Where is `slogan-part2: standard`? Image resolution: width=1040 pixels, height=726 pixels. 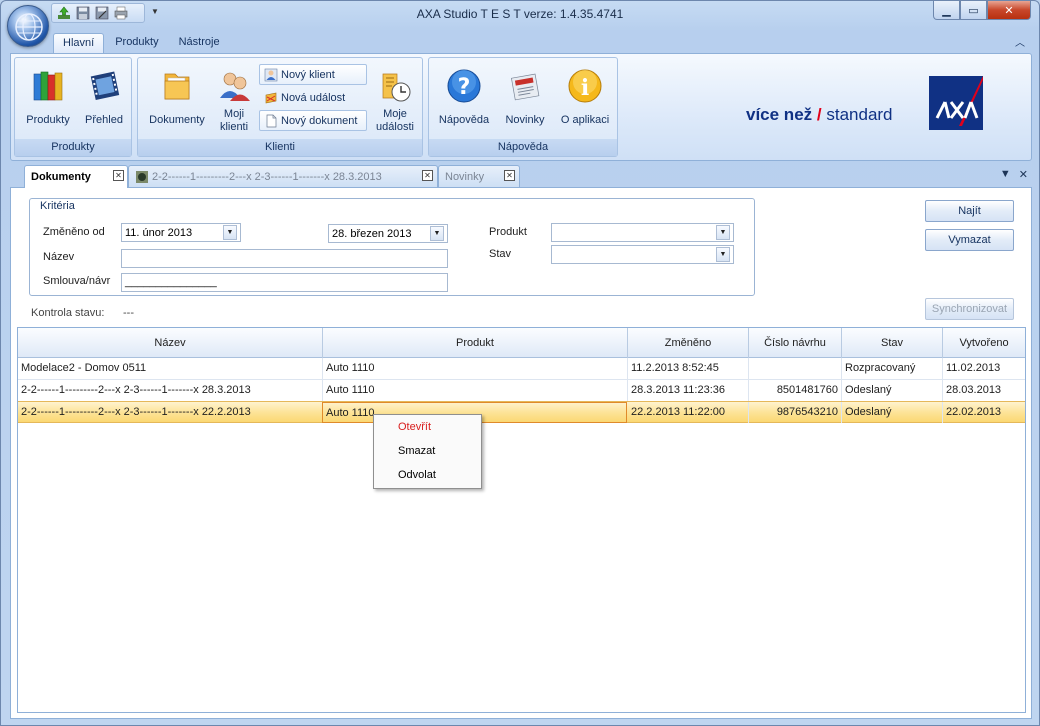 slogan-part2: standard is located at coordinates (859, 114).